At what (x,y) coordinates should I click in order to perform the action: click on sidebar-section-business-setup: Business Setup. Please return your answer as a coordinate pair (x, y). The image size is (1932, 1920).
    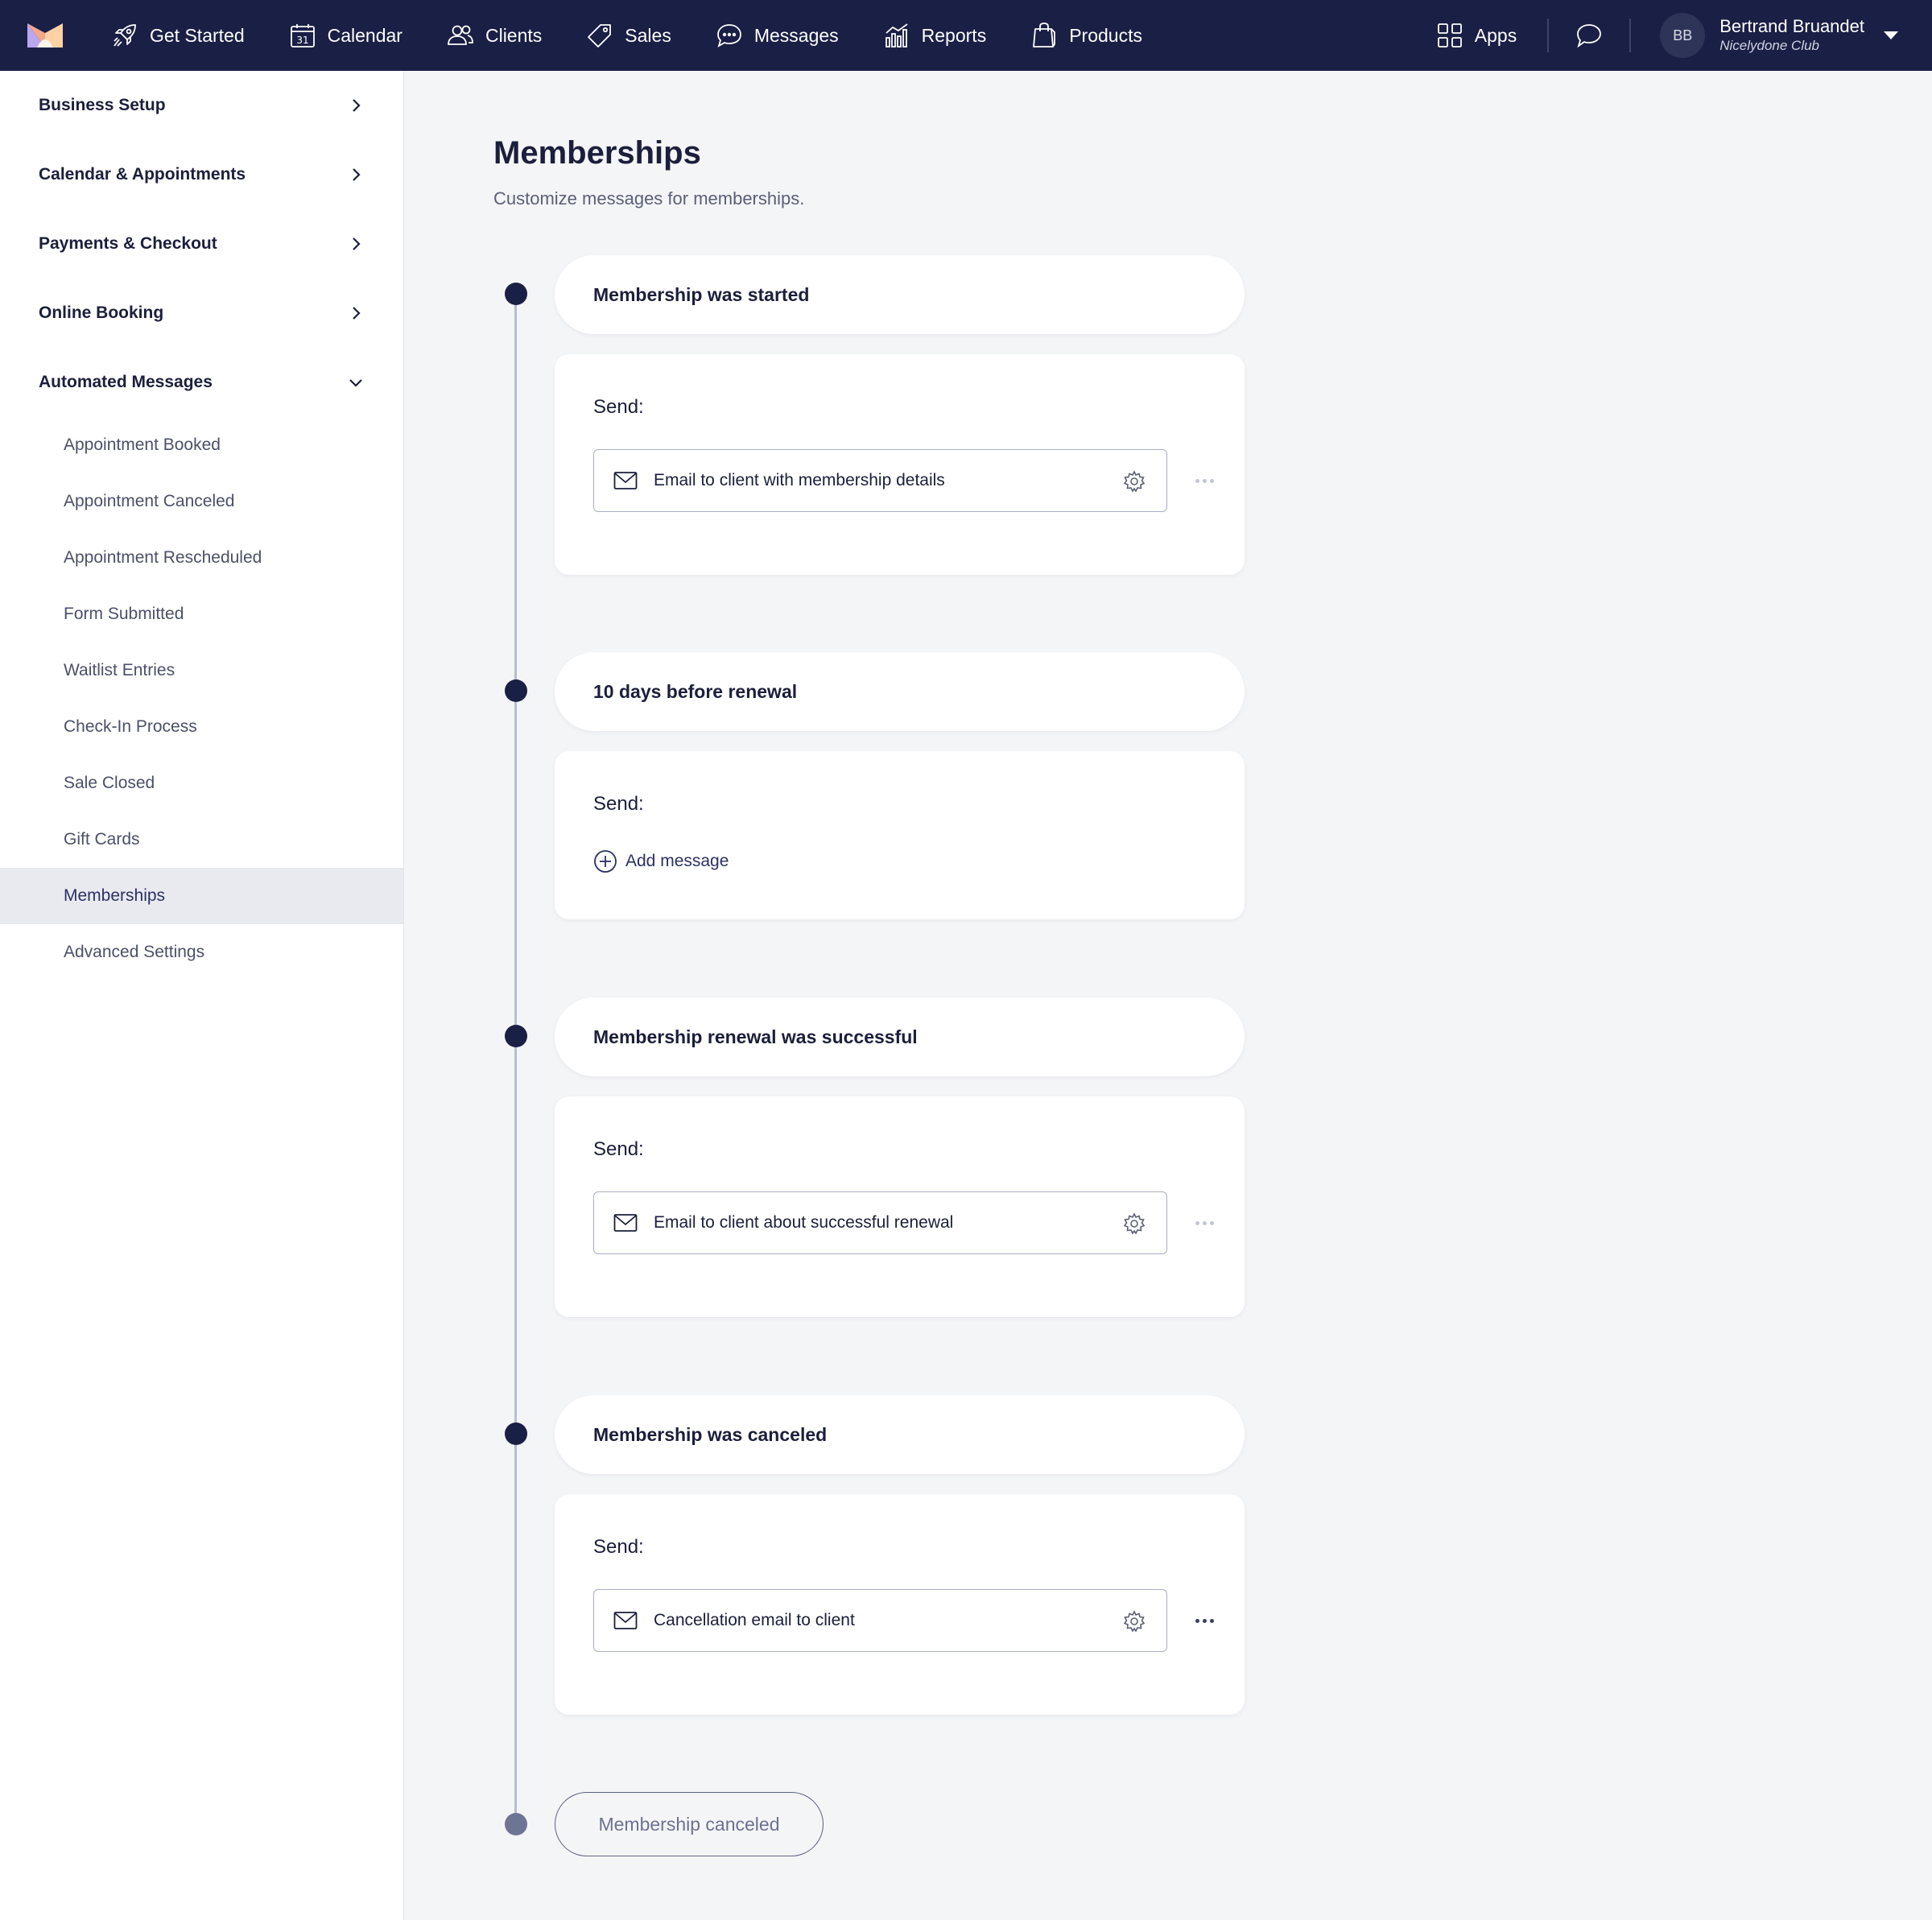
    Looking at the image, I should click on (201, 105).